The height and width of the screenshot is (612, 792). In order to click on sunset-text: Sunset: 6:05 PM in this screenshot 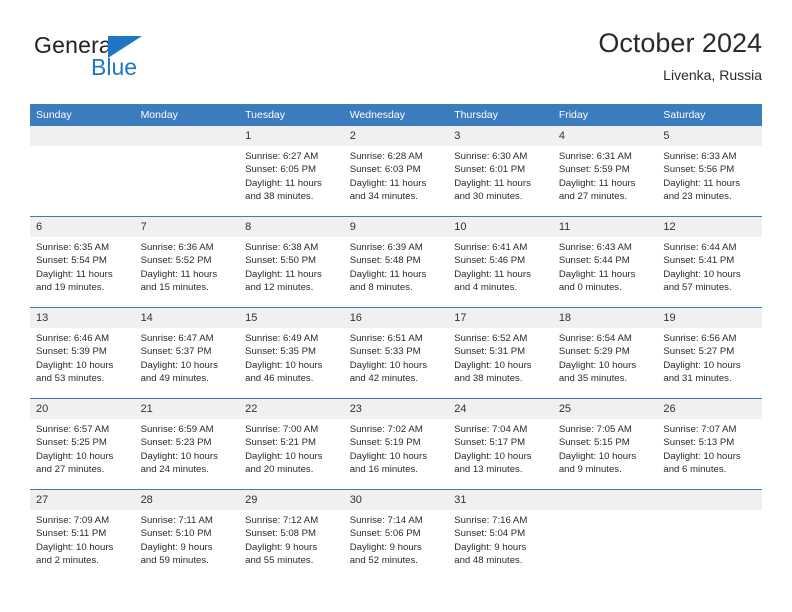, I will do `click(281, 170)`.